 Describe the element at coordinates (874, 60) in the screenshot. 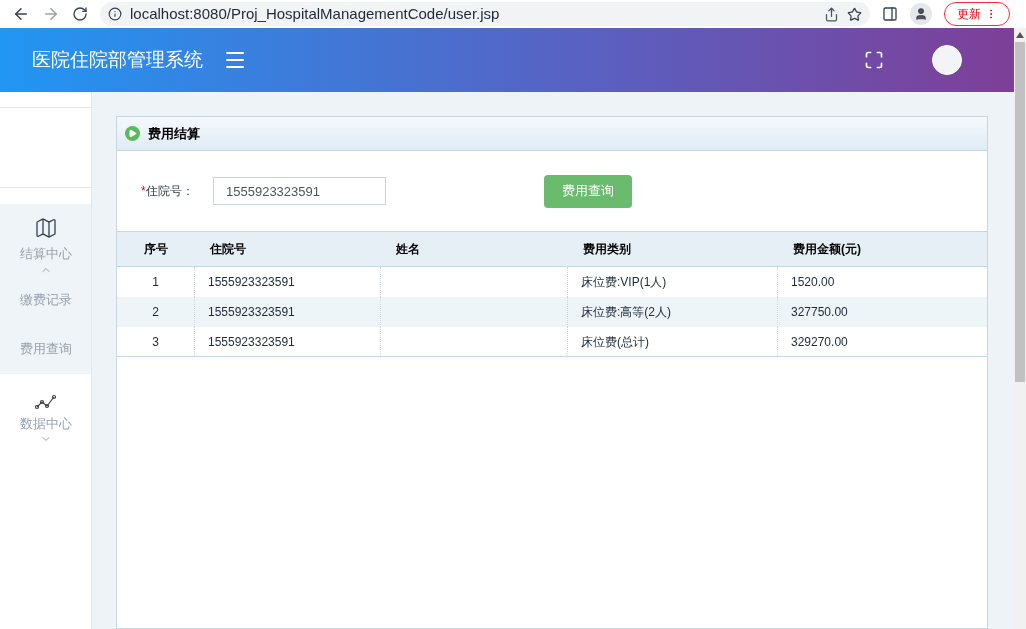

I see `fullscreen-icon` at that location.